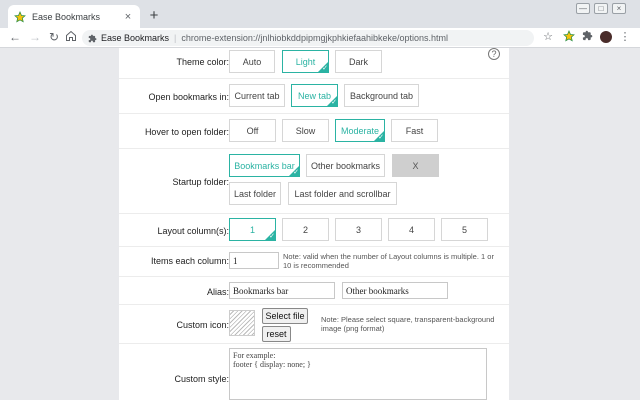  Describe the element at coordinates (186, 132) in the screenshot. I see `hover-folder-label: Hover to open folder:` at that location.